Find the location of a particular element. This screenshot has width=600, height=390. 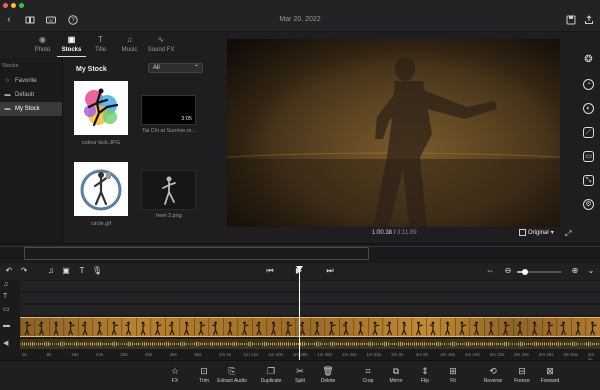

add-media-icon: ▣ is located at coordinates (66, 271).